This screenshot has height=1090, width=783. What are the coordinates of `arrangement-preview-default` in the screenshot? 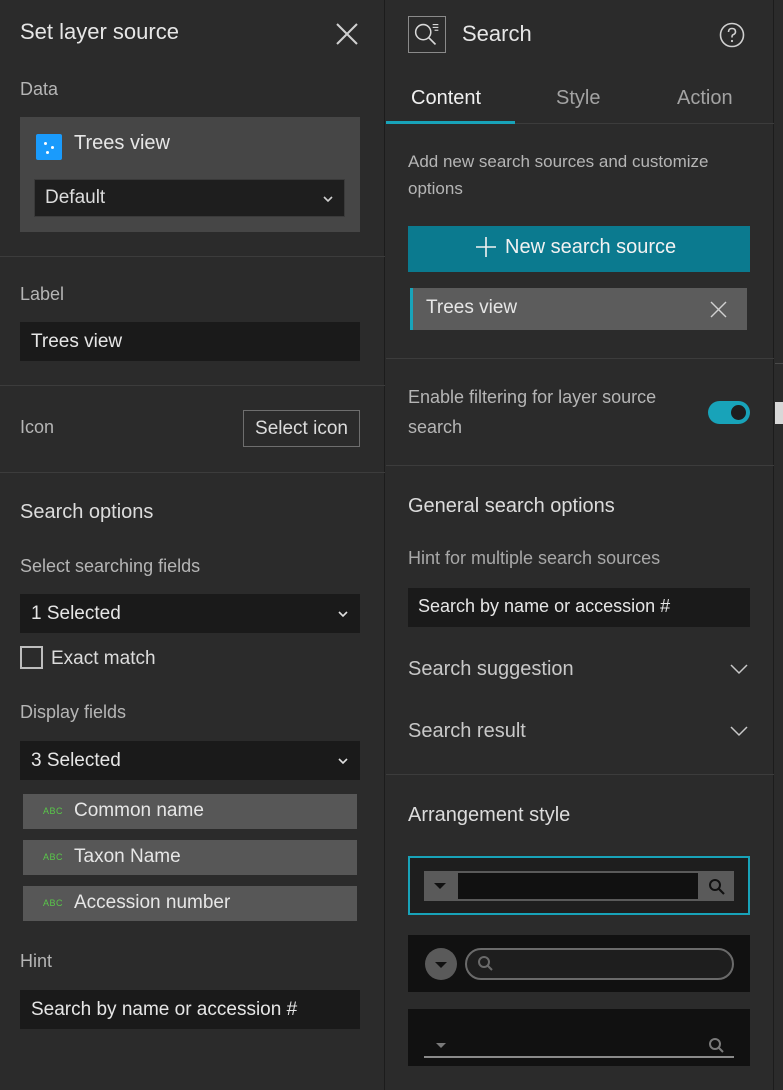 It's located at (579, 886).